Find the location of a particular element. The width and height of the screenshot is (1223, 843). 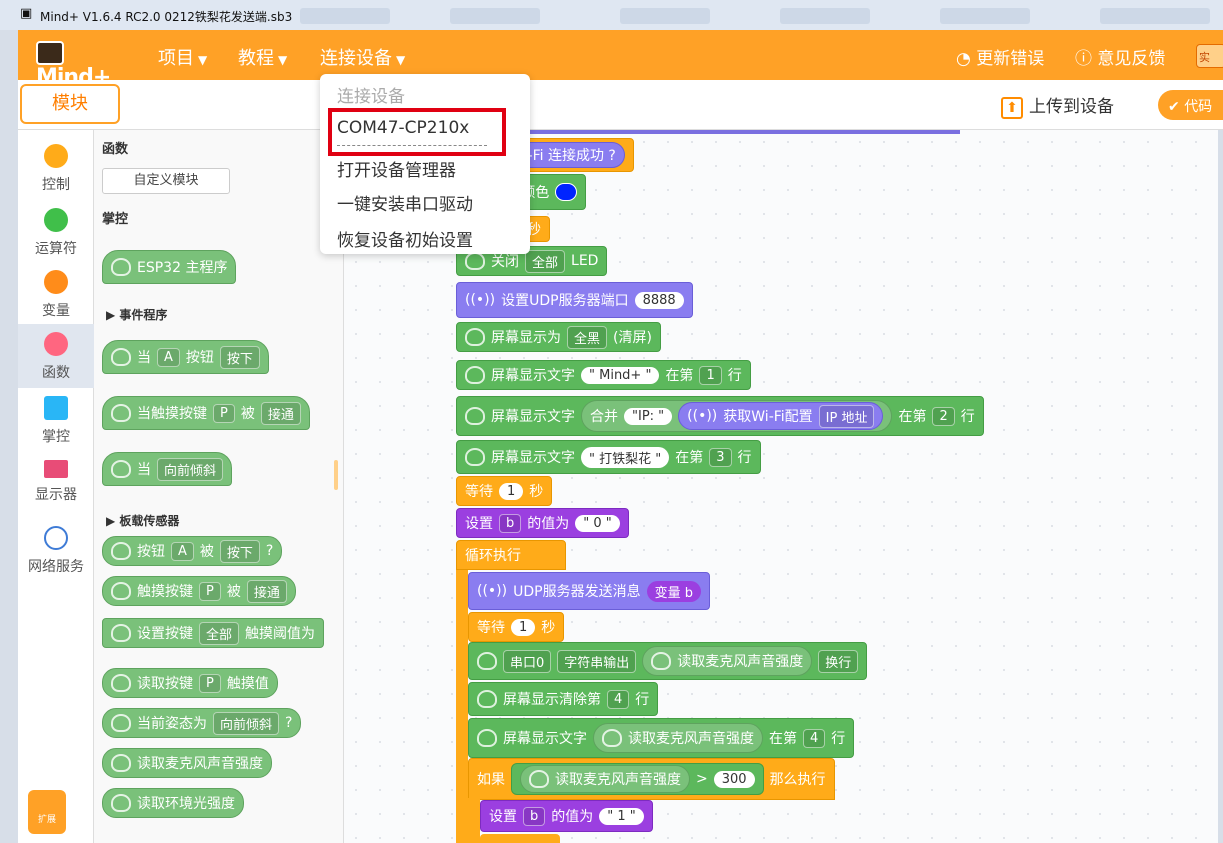

menu-item-install-driver: 一键安装串口驱动 is located at coordinates (405, 202).